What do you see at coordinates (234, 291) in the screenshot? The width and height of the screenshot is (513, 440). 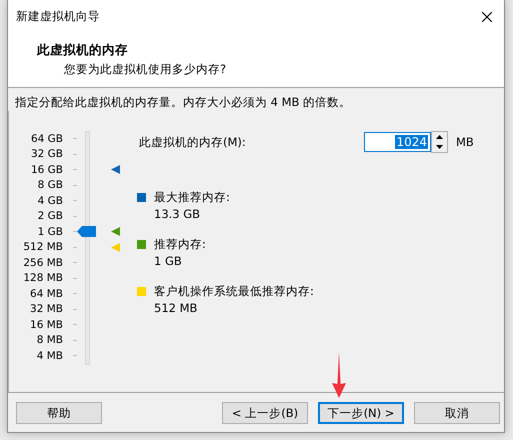 I see `legend-label: 客户机操作系统最低推荐内存:` at bounding box center [234, 291].